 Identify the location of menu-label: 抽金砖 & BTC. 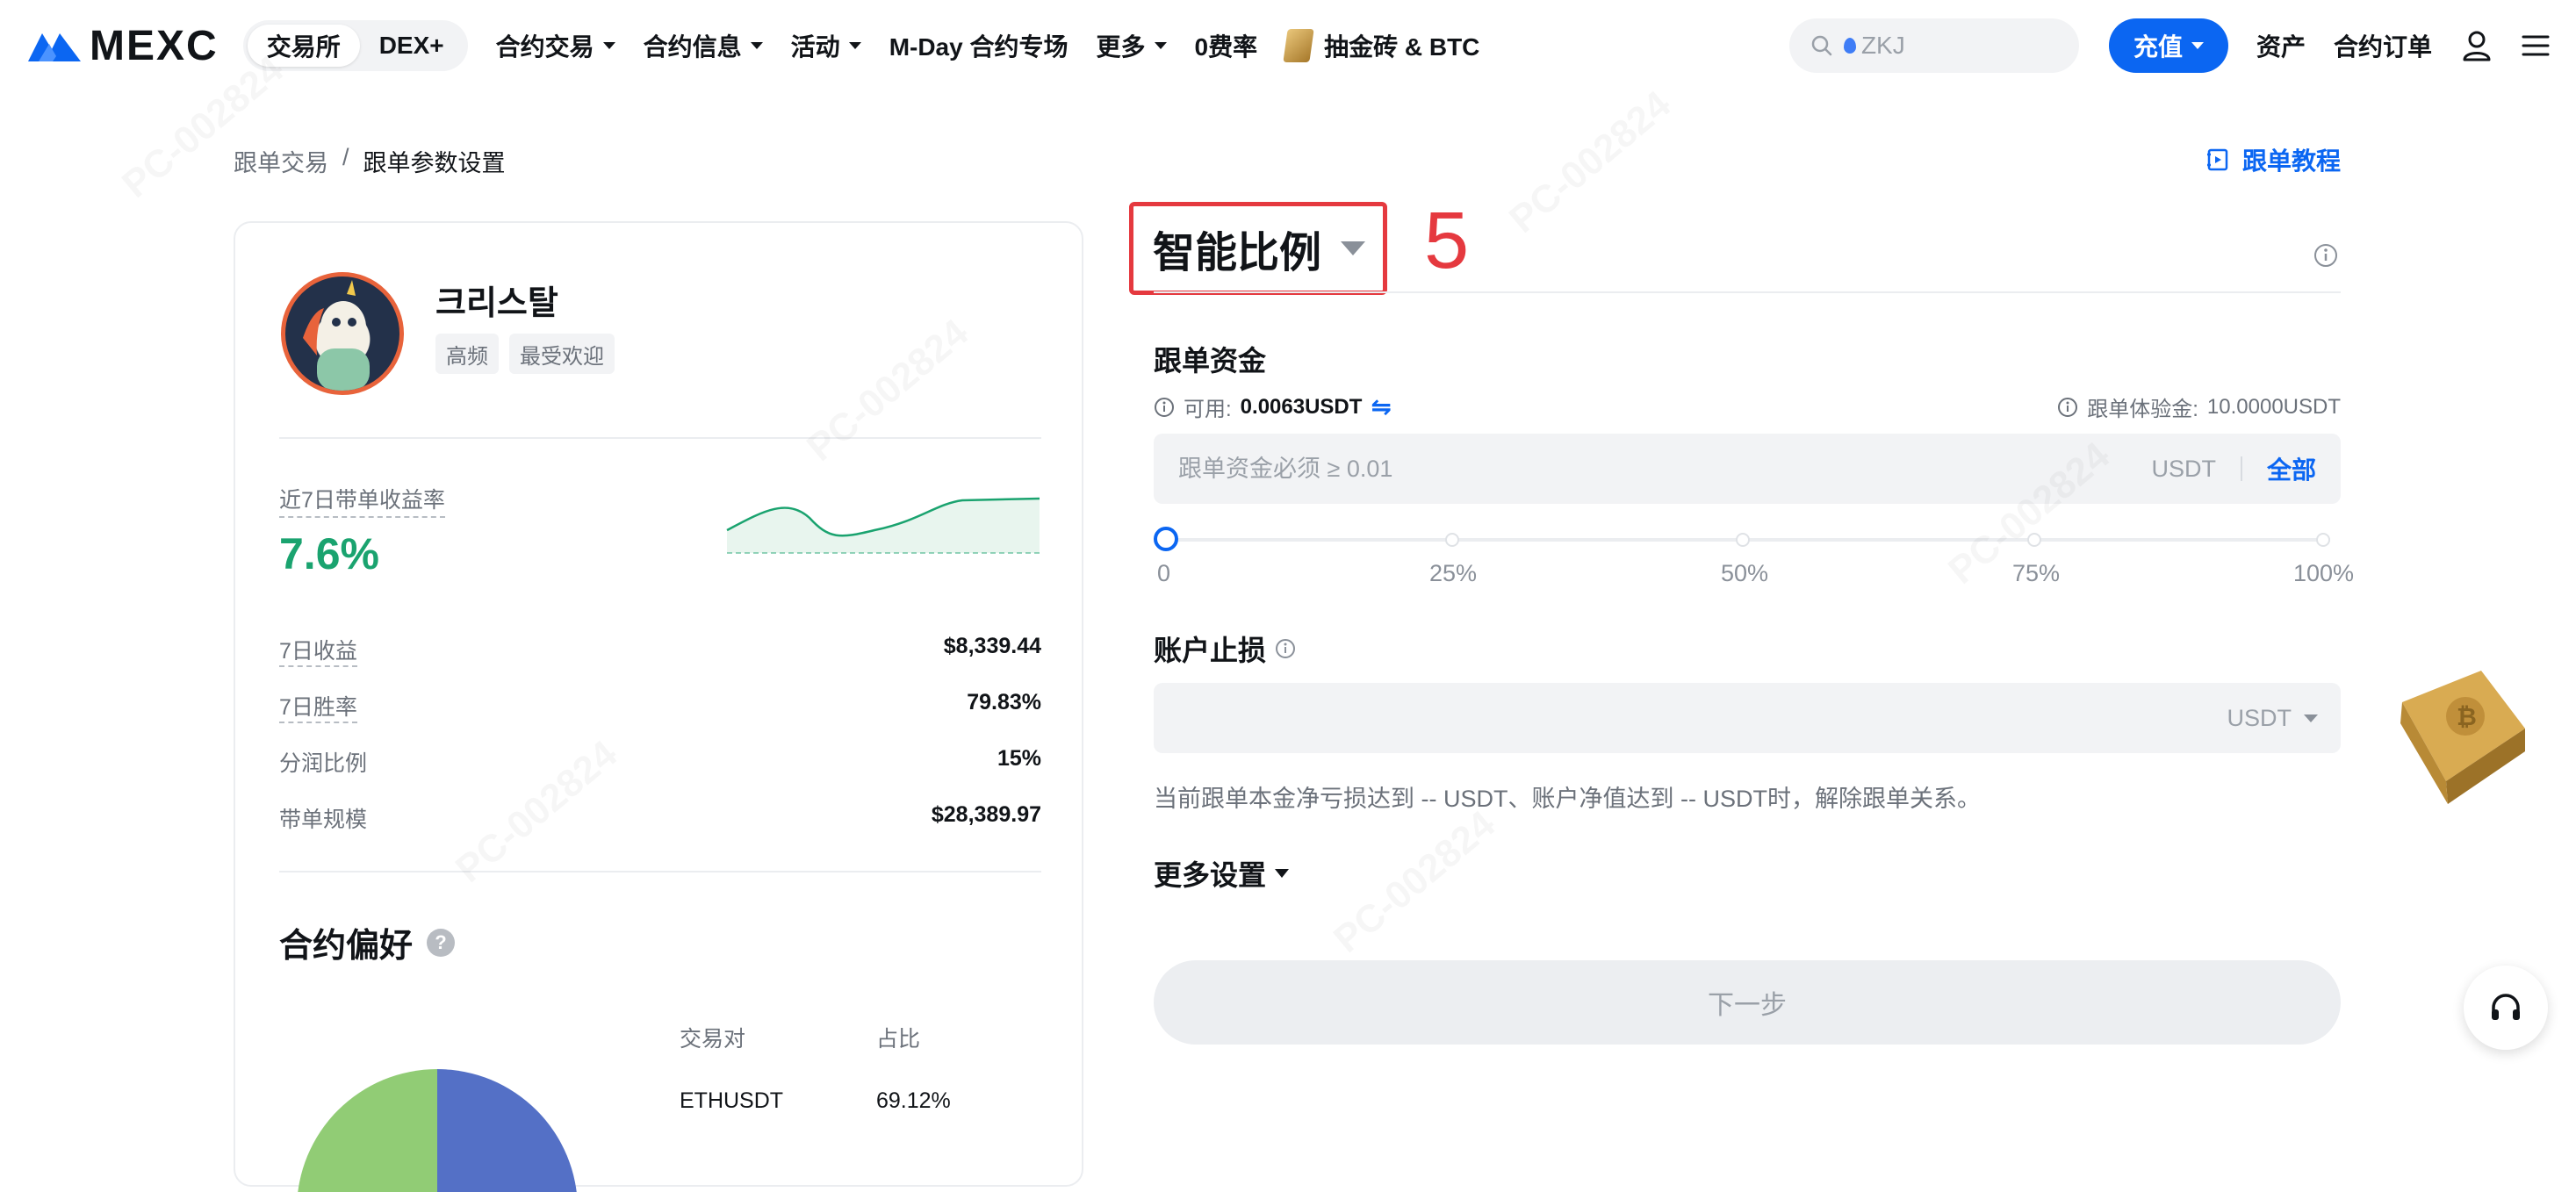
(1402, 47).